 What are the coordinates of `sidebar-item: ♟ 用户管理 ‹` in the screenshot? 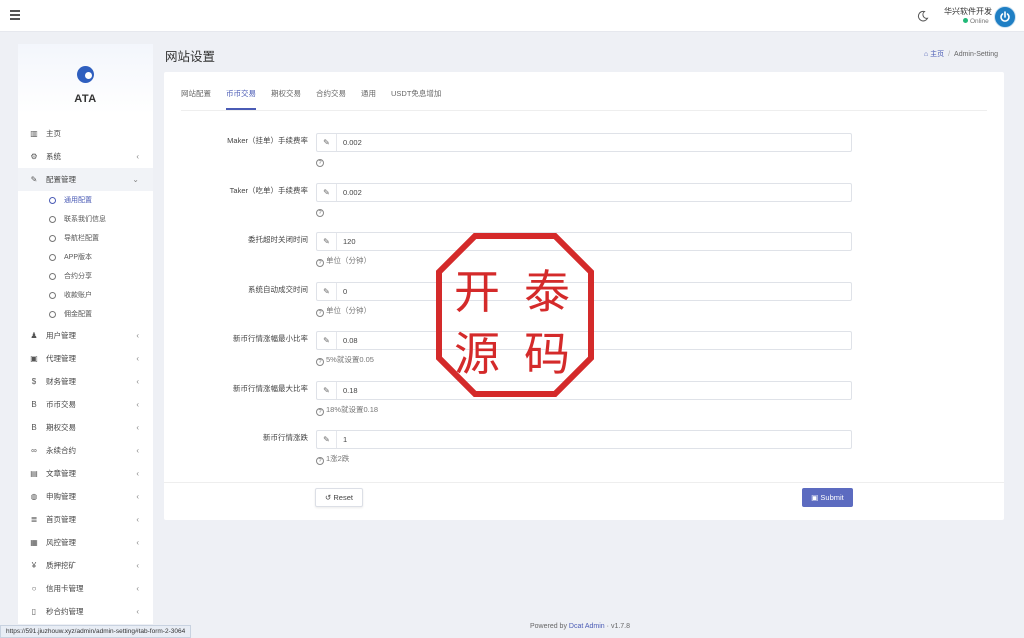 It's located at (85, 335).